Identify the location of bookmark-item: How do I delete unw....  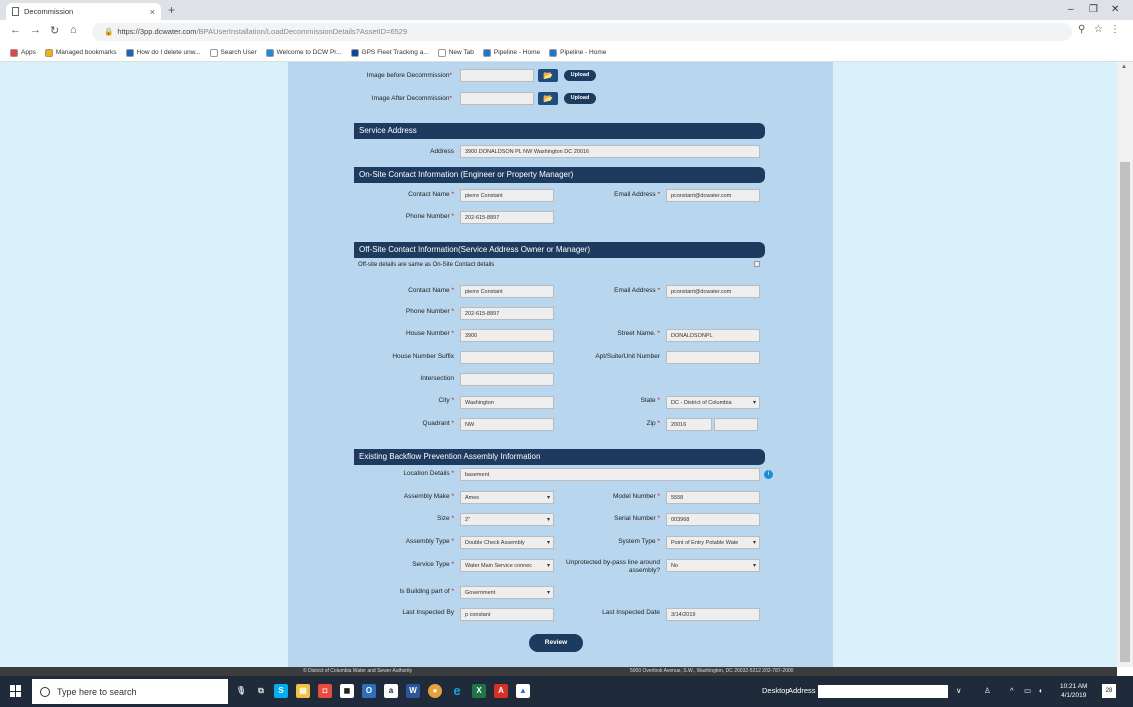
(163, 52).